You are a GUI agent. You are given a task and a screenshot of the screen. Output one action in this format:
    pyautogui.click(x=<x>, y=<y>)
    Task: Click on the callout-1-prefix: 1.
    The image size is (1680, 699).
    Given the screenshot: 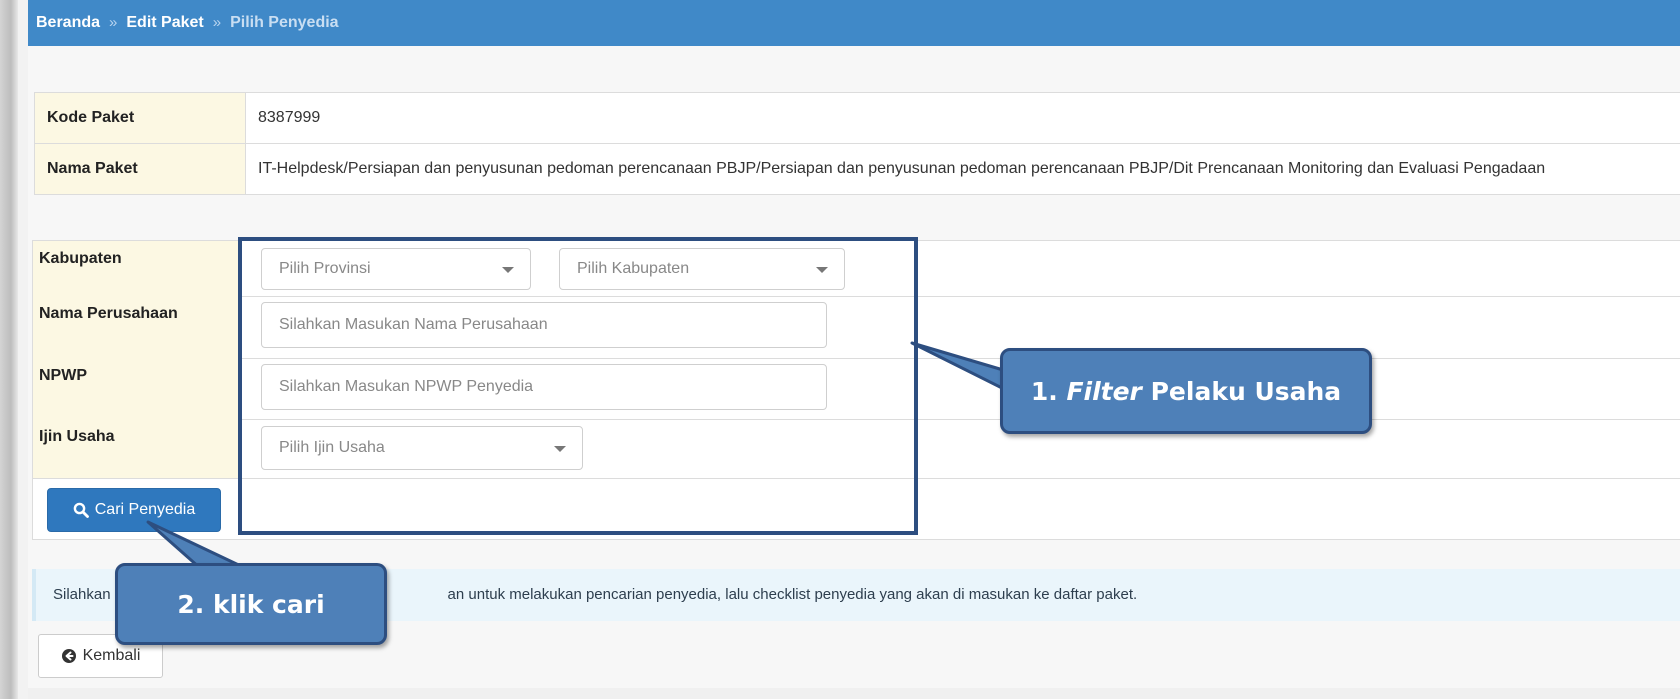 What is the action you would take?
    pyautogui.click(x=1044, y=391)
    